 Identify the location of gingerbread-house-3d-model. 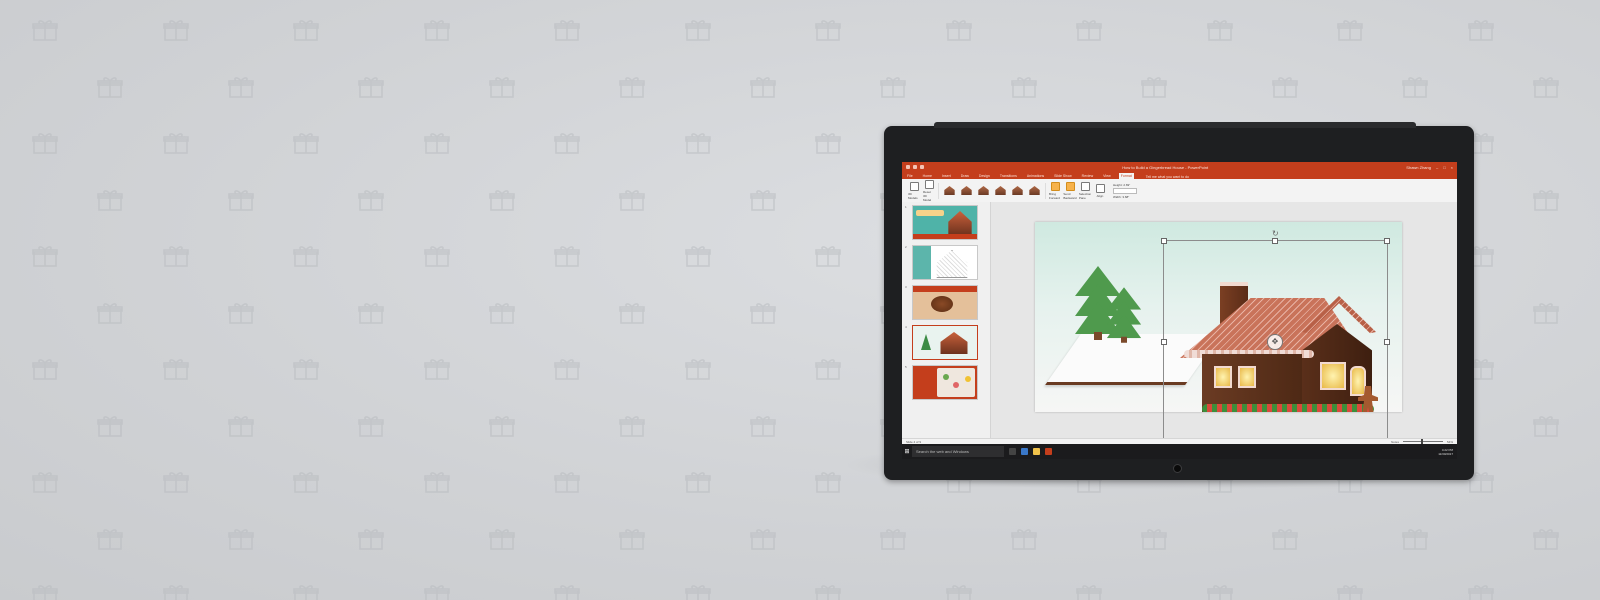
(1285, 343).